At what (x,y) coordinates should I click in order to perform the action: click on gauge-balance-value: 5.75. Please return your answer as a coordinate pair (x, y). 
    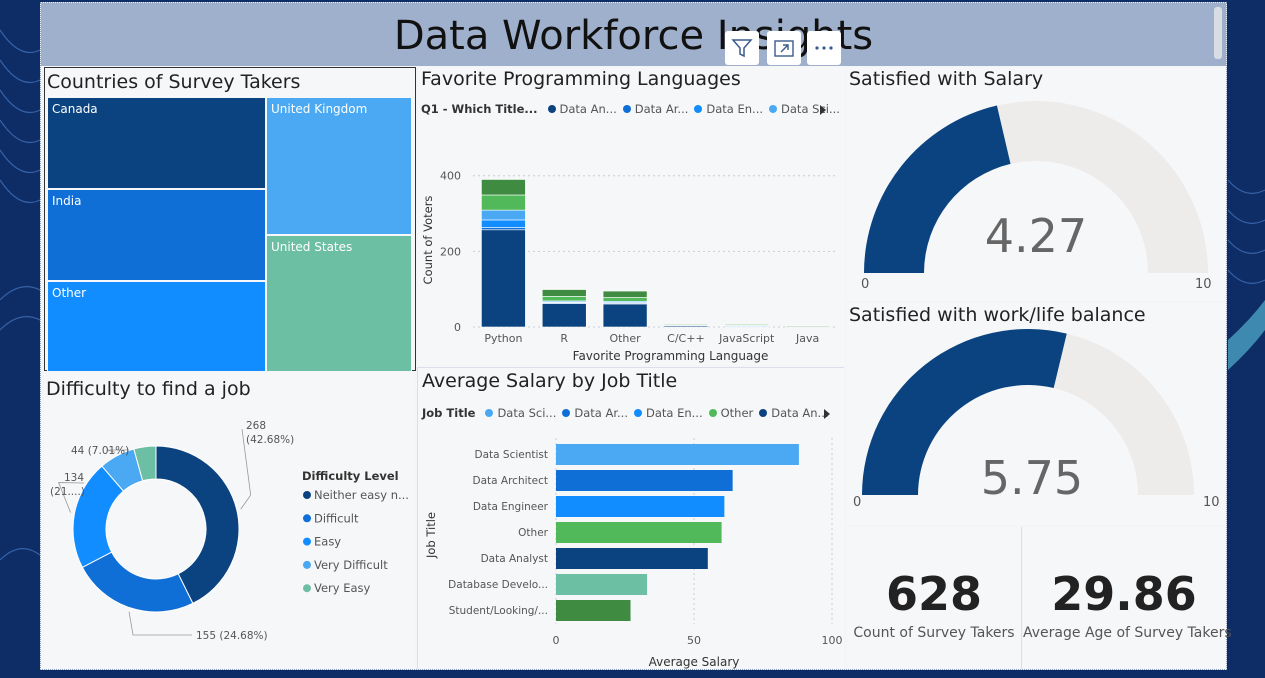
    Looking at the image, I should click on (1032, 478).